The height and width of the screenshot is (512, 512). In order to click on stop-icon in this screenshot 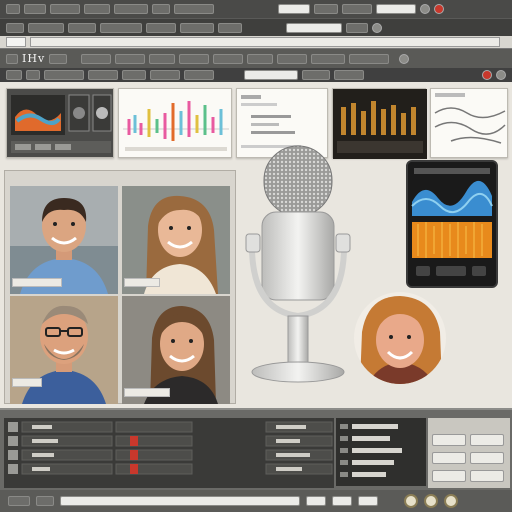, I will do `click(501, 75)`.